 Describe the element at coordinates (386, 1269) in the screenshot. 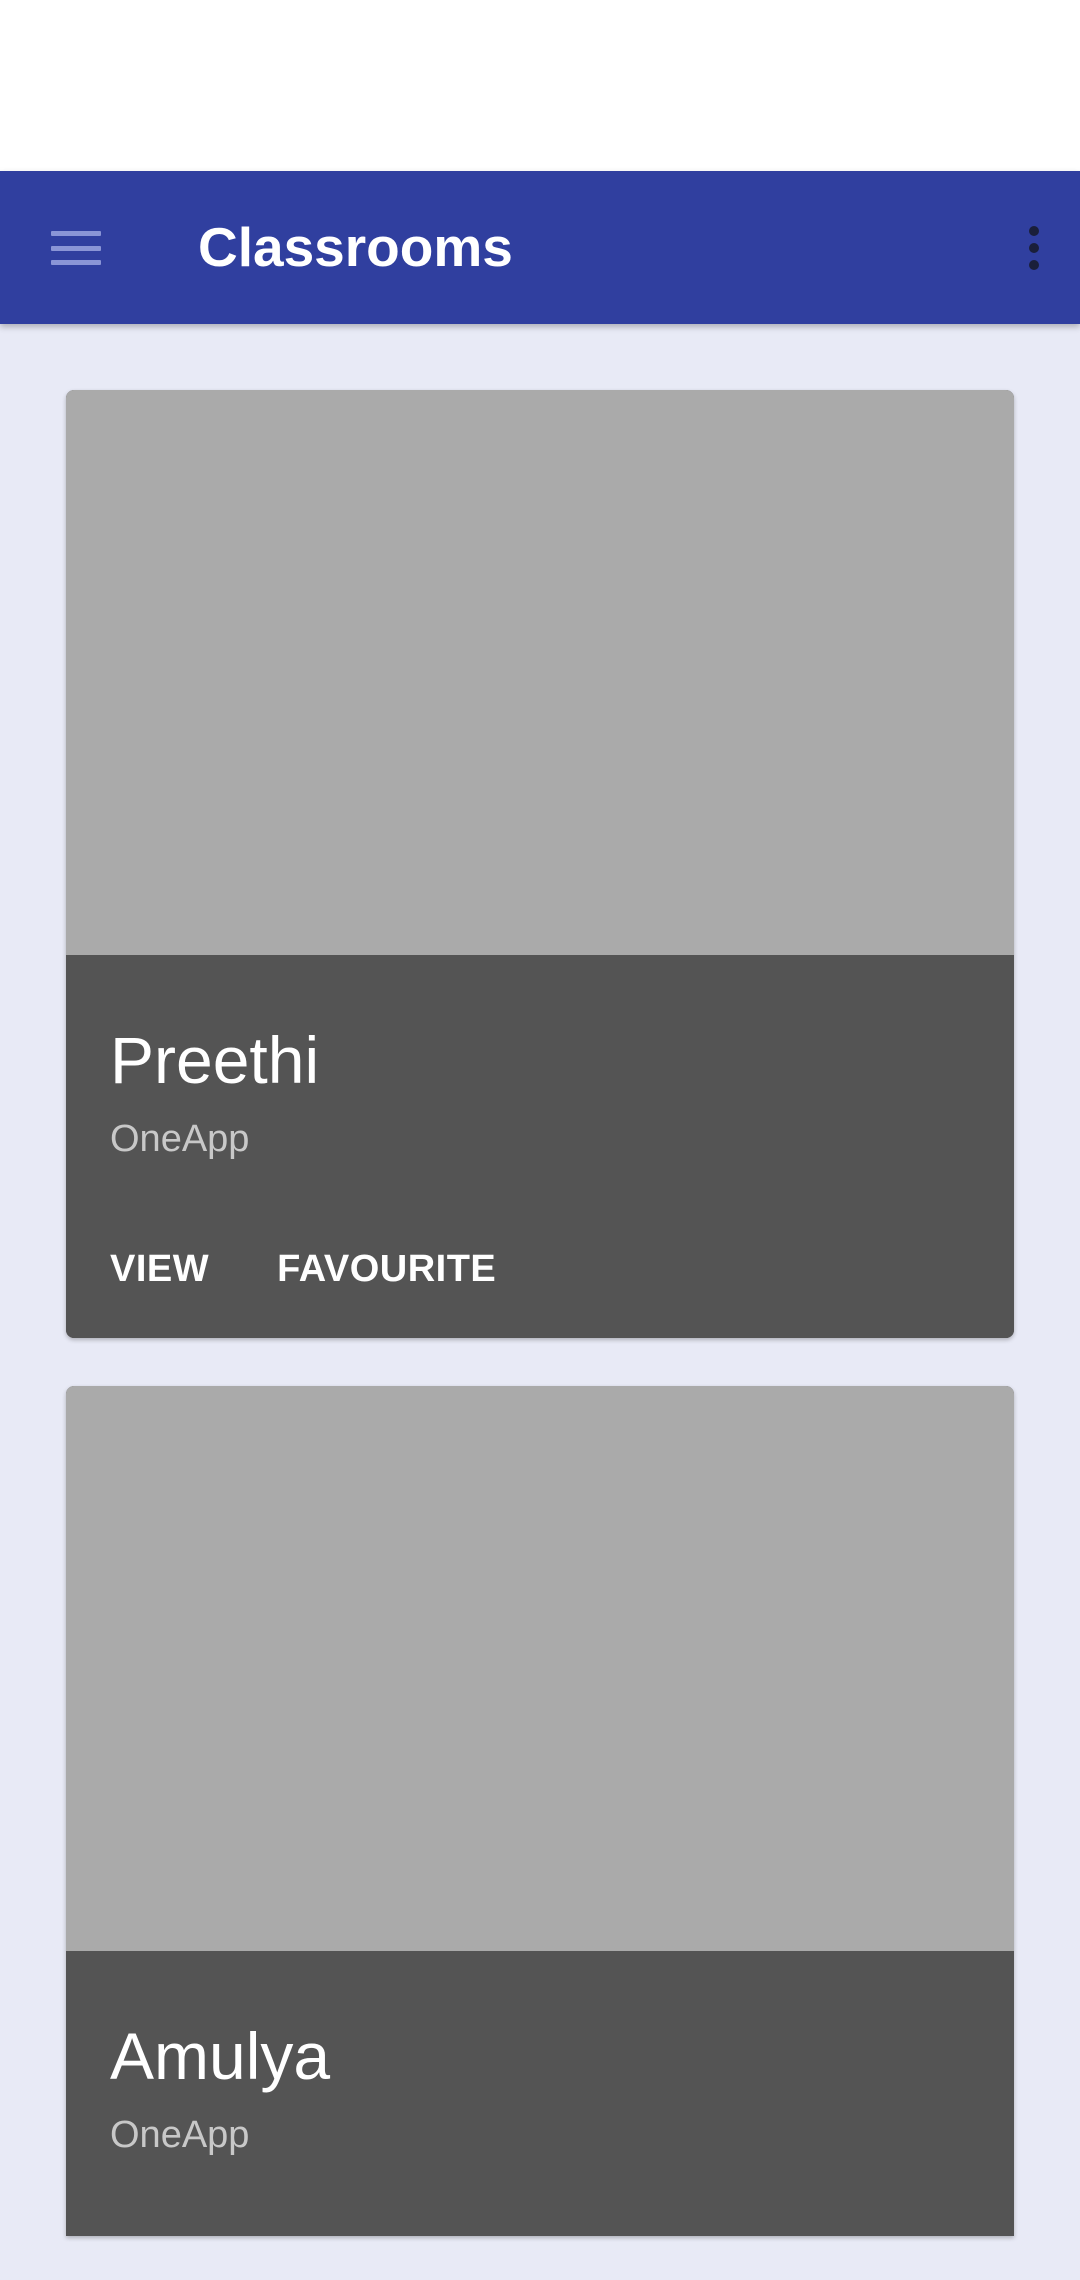

I see `favourite-button: FAVOURITE` at that location.